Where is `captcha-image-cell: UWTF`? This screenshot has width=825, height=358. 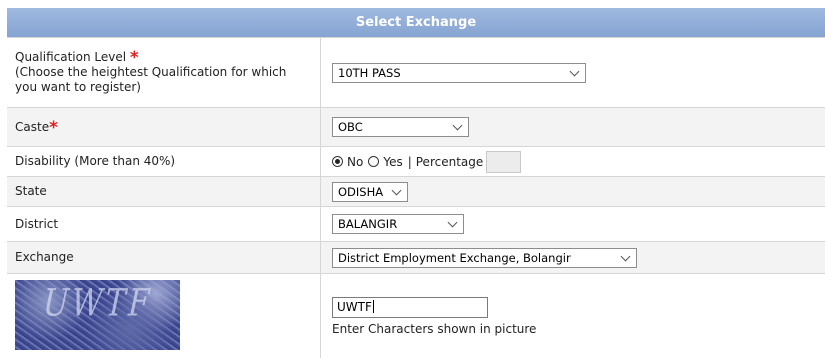 captcha-image-cell: UWTF is located at coordinates (164, 316).